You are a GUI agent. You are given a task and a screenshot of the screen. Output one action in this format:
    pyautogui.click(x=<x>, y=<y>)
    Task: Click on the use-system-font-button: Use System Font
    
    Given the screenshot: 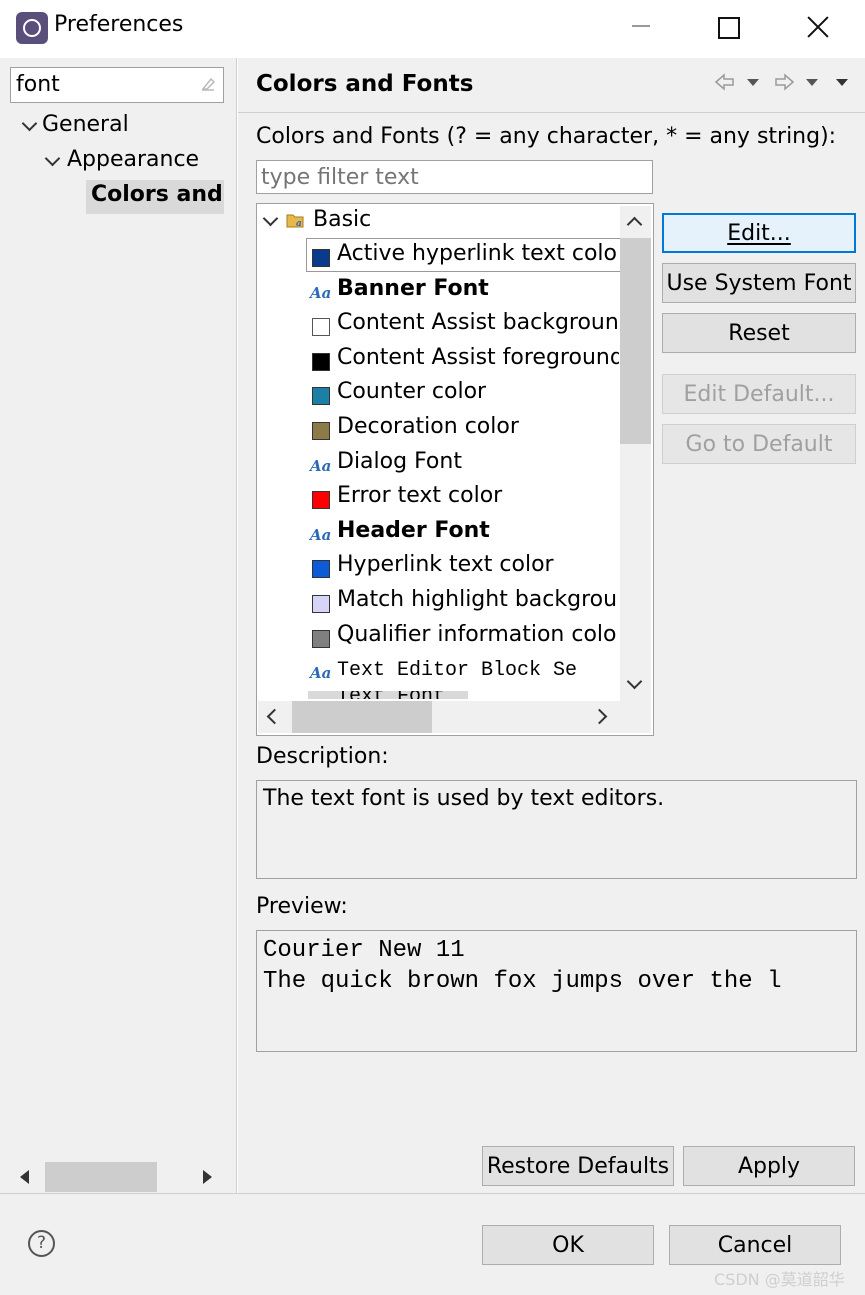 What is the action you would take?
    pyautogui.click(x=759, y=283)
    